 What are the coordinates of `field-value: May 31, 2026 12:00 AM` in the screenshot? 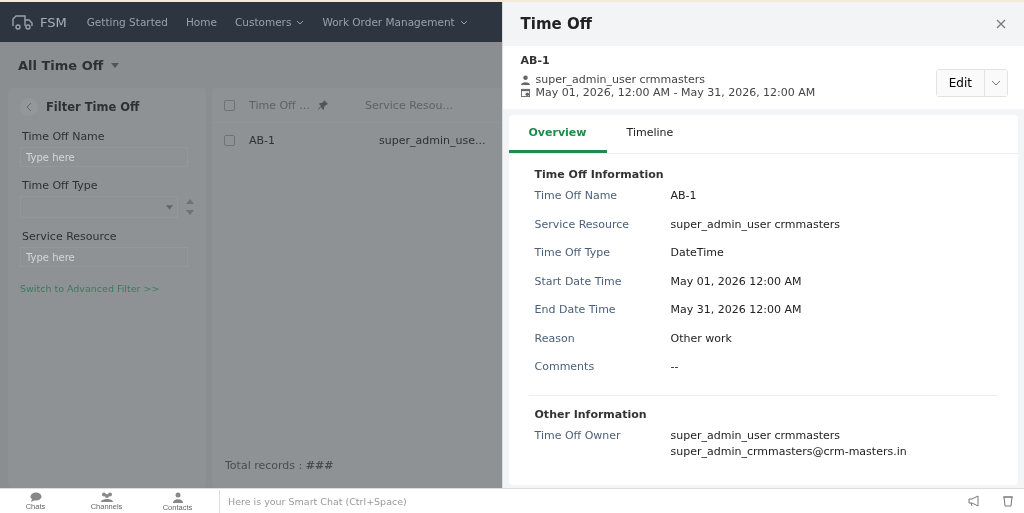 It's located at (736, 309).